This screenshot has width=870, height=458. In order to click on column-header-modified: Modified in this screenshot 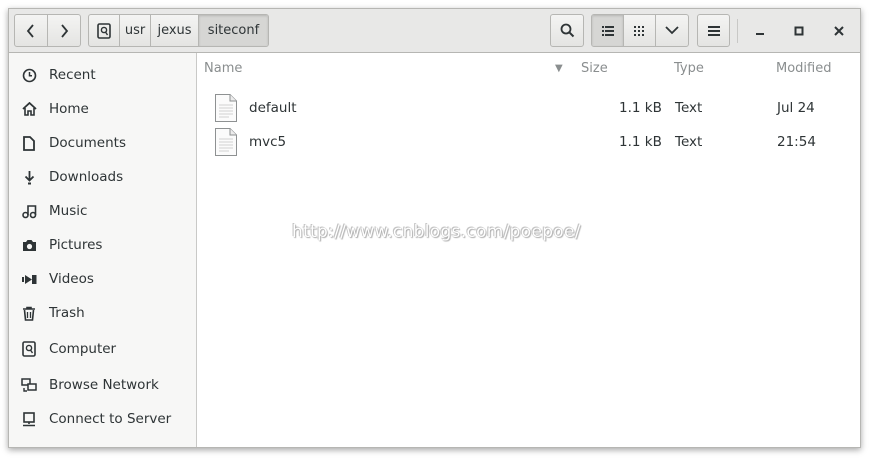, I will do `click(803, 68)`.